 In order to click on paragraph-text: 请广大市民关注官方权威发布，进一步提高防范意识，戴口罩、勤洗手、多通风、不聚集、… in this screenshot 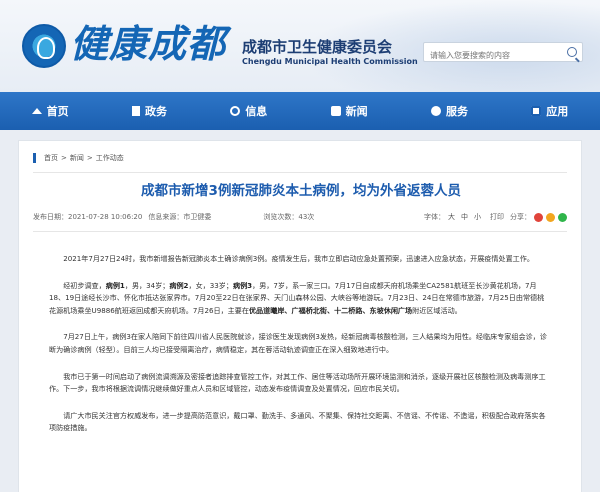, I will do `click(297, 421)`.